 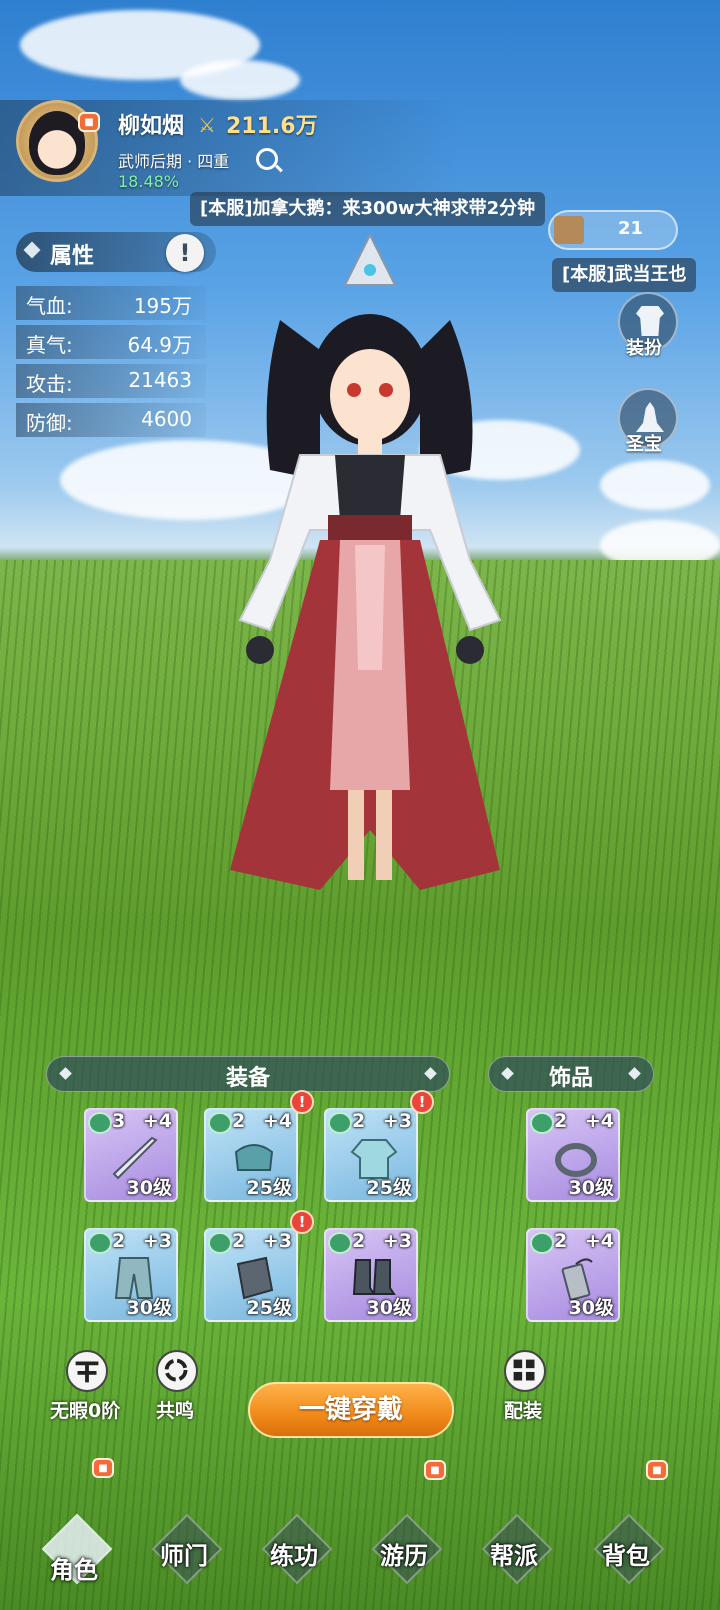 What do you see at coordinates (174, 161) in the screenshot?
I see `cultivation-rank: 武师后期 · 四重` at bounding box center [174, 161].